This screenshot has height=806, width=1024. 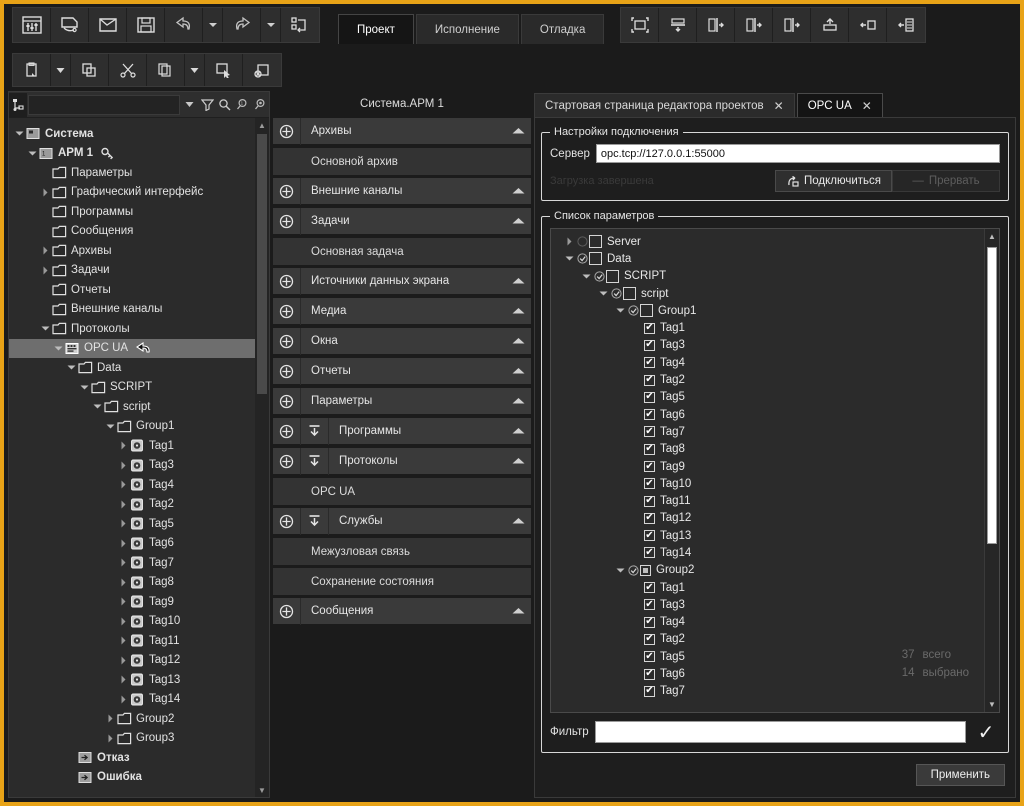 What do you see at coordinates (778, 327) in the screenshot?
I see `param-item-tag1: Tag1` at bounding box center [778, 327].